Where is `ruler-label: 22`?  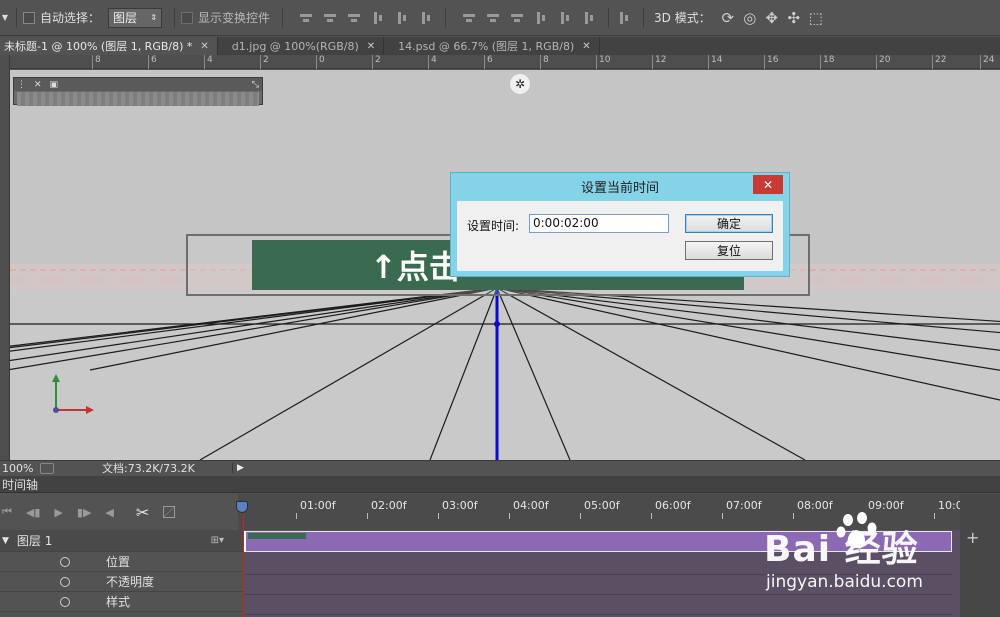 ruler-label: 22 is located at coordinates (939, 62).